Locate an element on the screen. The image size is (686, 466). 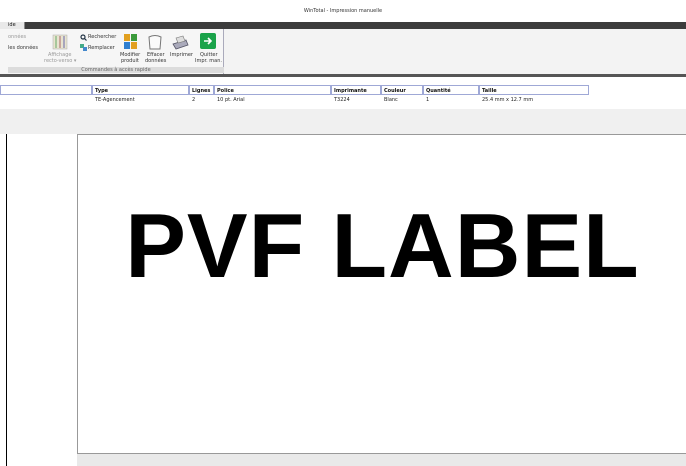
column-header-lignes: Lignes is located at coordinates (201, 90).